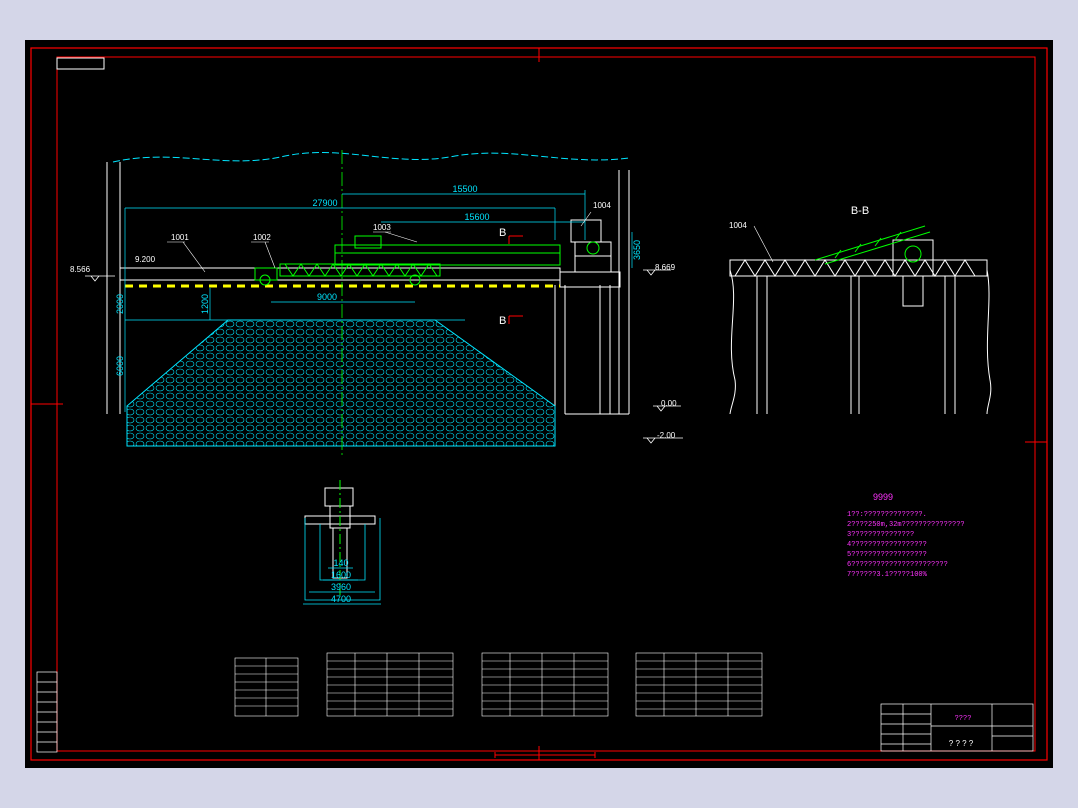  Describe the element at coordinates (665, 267) in the screenshot. I see `level-right: 8.669` at that location.